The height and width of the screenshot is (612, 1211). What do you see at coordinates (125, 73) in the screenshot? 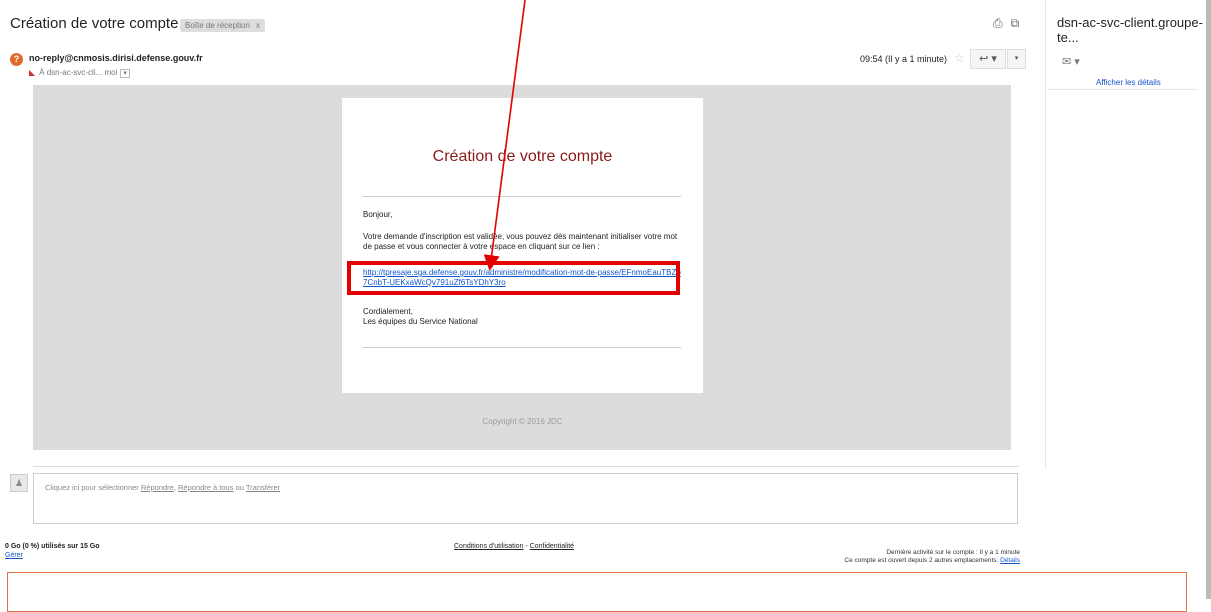
I see `recipient-details-dropdown: ▾` at bounding box center [125, 73].